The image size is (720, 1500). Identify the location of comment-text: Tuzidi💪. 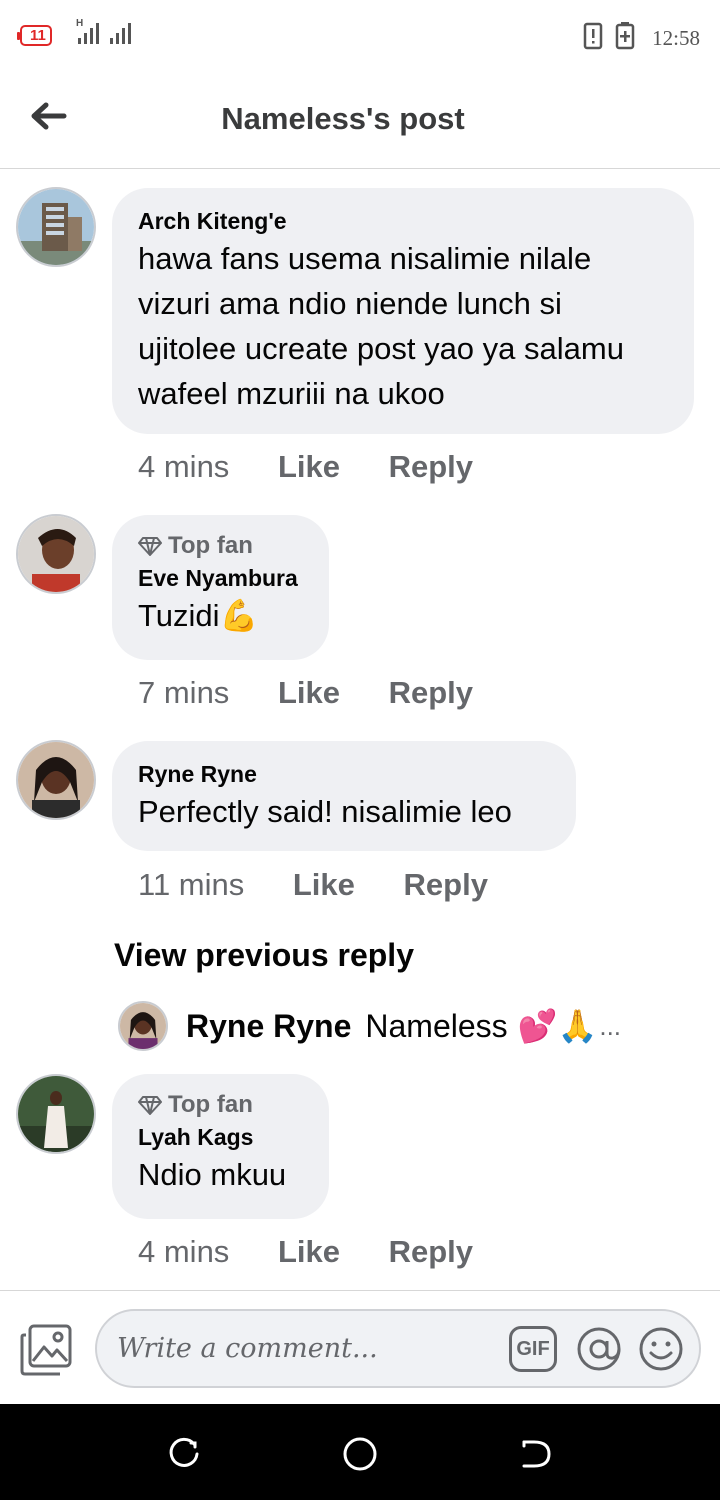
(220, 615).